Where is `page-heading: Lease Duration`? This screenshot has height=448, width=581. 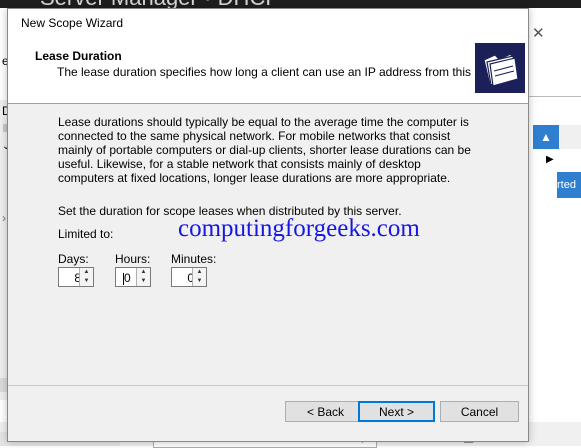
page-heading: Lease Duration is located at coordinates (78, 56).